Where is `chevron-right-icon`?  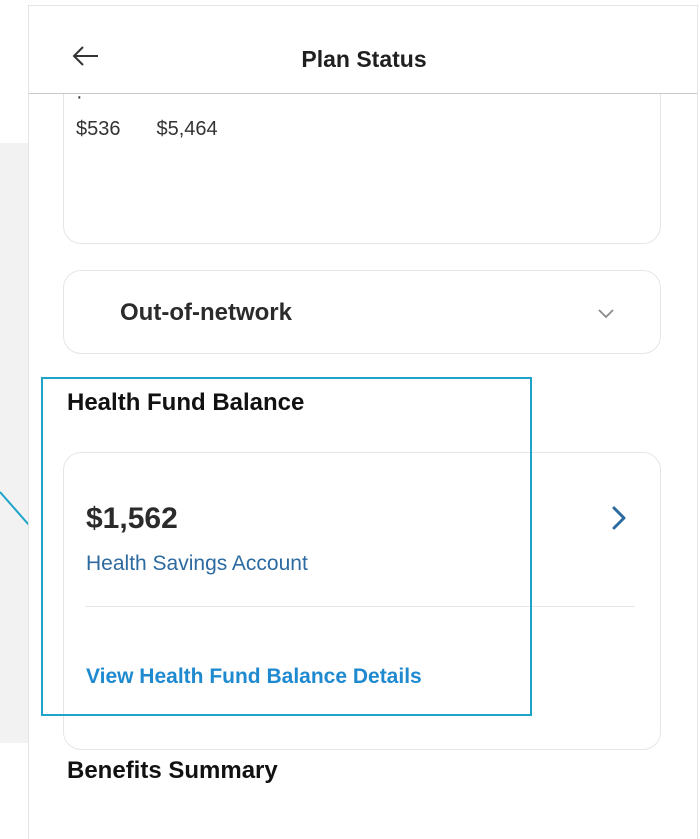 chevron-right-icon is located at coordinates (619, 518).